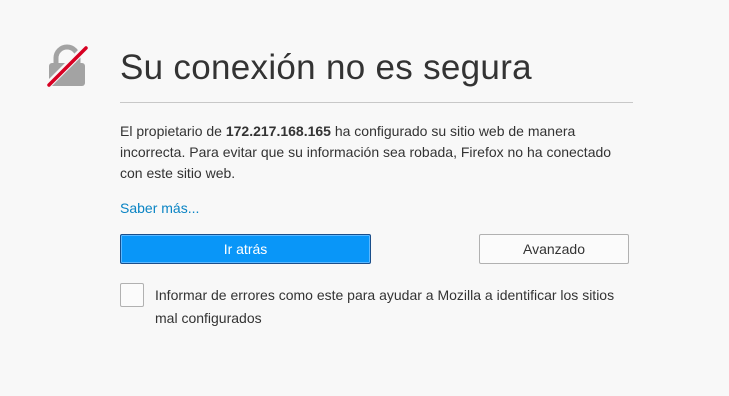  What do you see at coordinates (376, 102) in the screenshot?
I see `title-divider` at bounding box center [376, 102].